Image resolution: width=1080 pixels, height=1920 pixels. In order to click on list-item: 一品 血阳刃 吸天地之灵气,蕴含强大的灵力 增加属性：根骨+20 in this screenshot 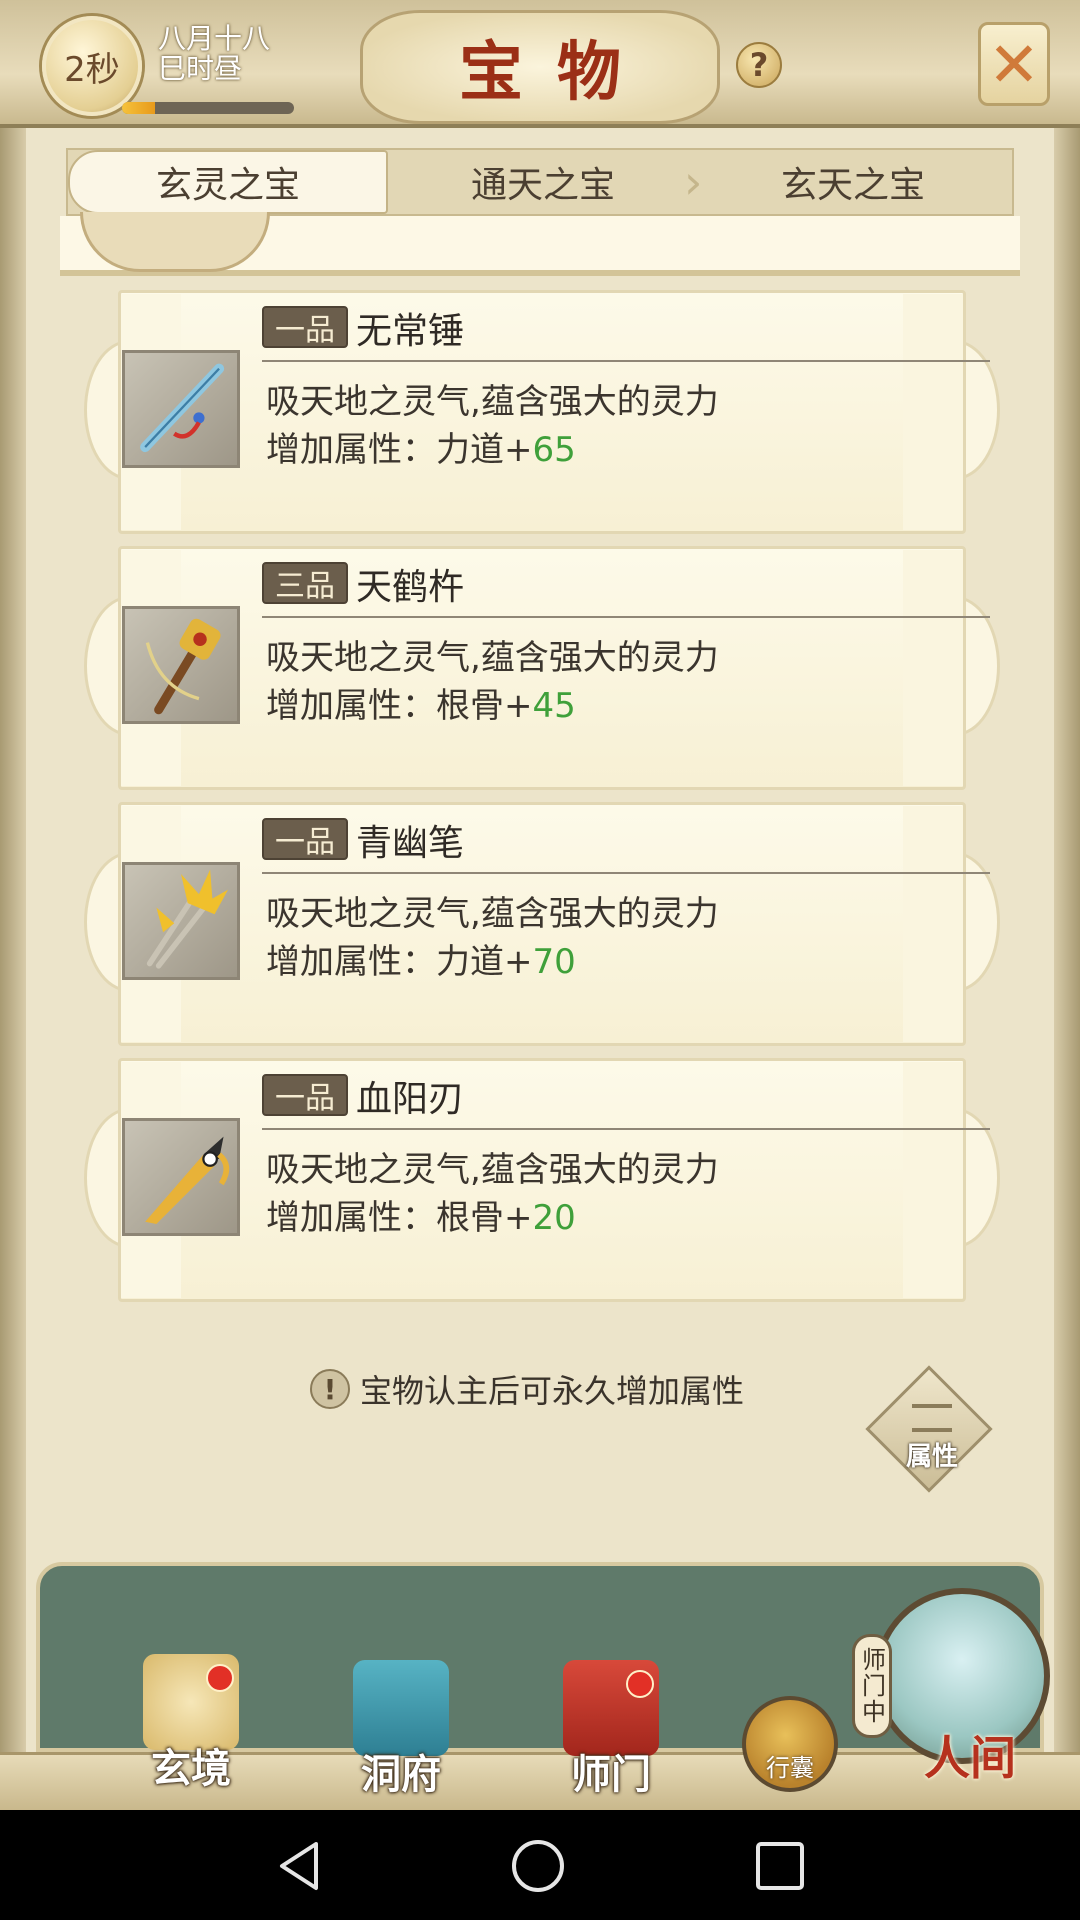, I will do `click(542, 1180)`.